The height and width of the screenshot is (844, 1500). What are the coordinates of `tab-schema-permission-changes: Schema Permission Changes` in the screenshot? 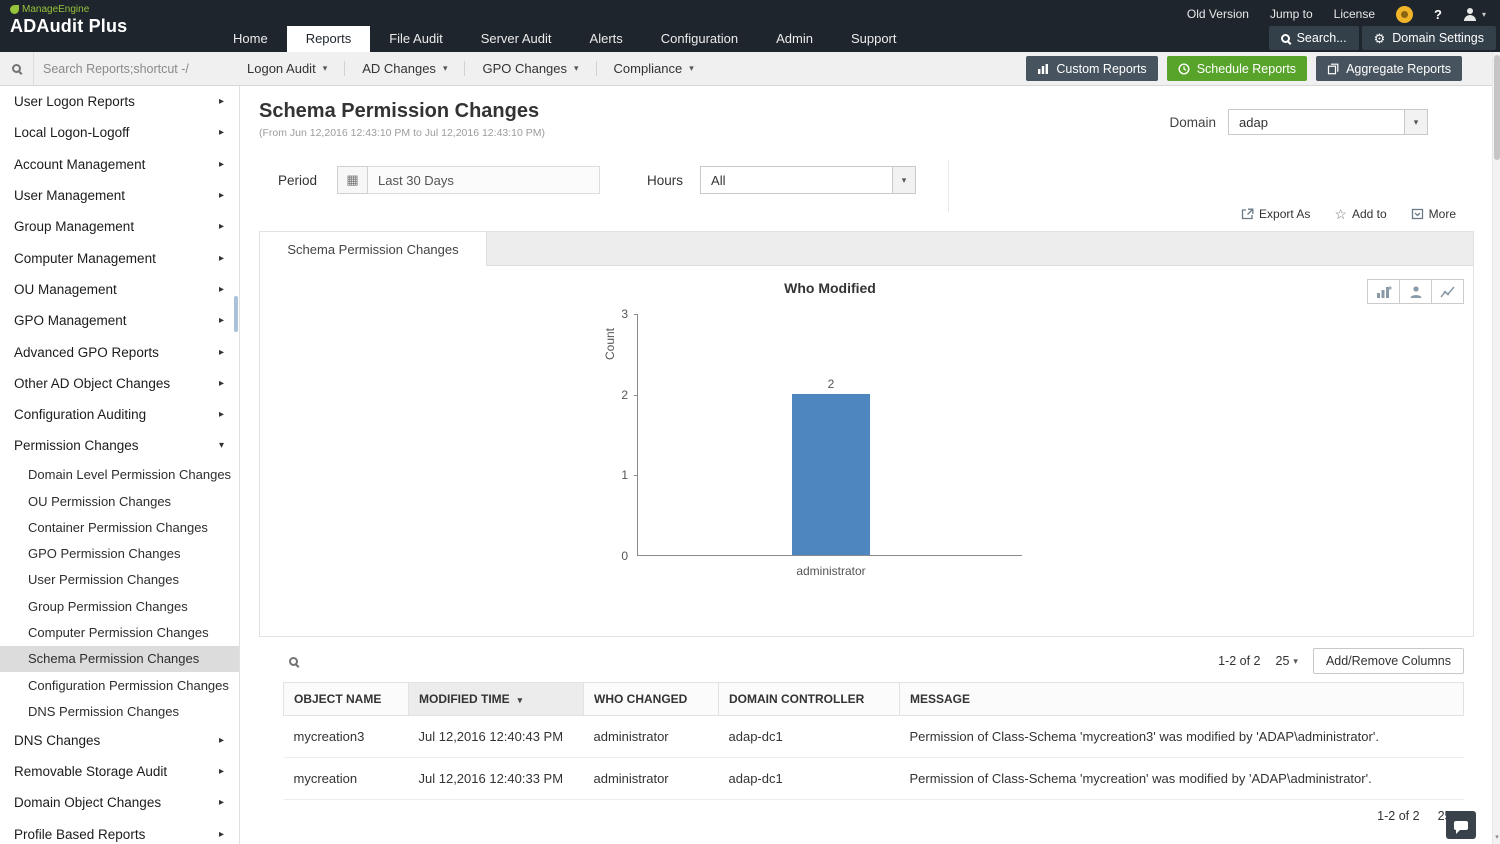 It's located at (373, 249).